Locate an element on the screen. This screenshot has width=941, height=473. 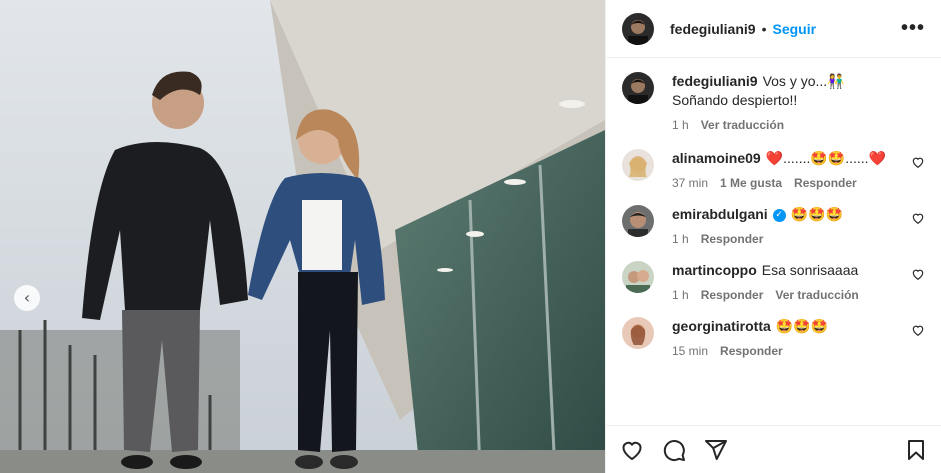
post-header: fedegiuliani9 • Seguir ••• is located at coordinates (773, 29).